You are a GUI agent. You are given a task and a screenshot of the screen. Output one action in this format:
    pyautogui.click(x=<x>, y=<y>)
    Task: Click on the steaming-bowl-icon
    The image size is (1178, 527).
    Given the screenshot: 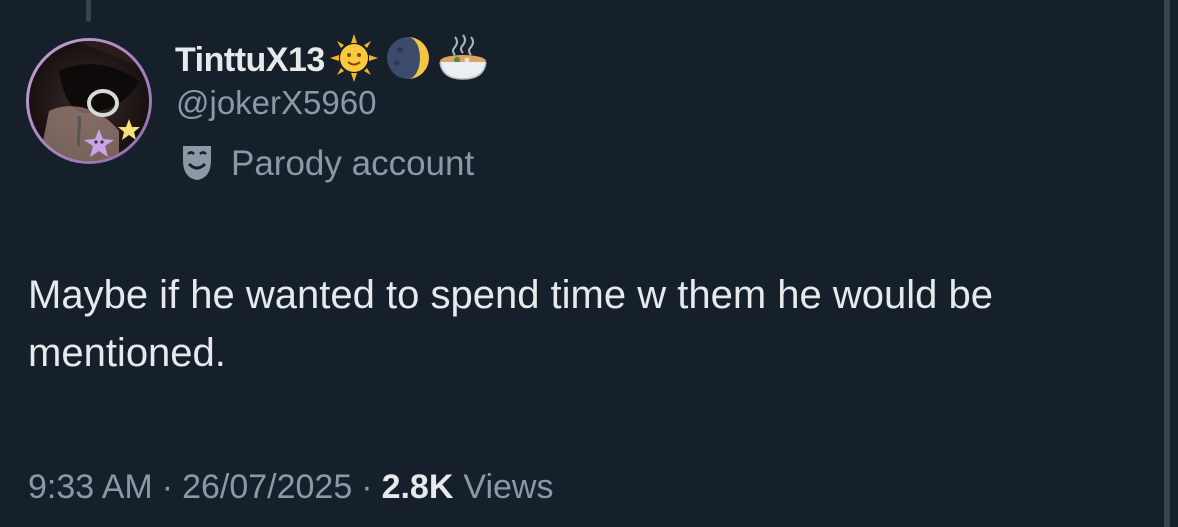 What is the action you would take?
    pyautogui.click(x=463, y=60)
    